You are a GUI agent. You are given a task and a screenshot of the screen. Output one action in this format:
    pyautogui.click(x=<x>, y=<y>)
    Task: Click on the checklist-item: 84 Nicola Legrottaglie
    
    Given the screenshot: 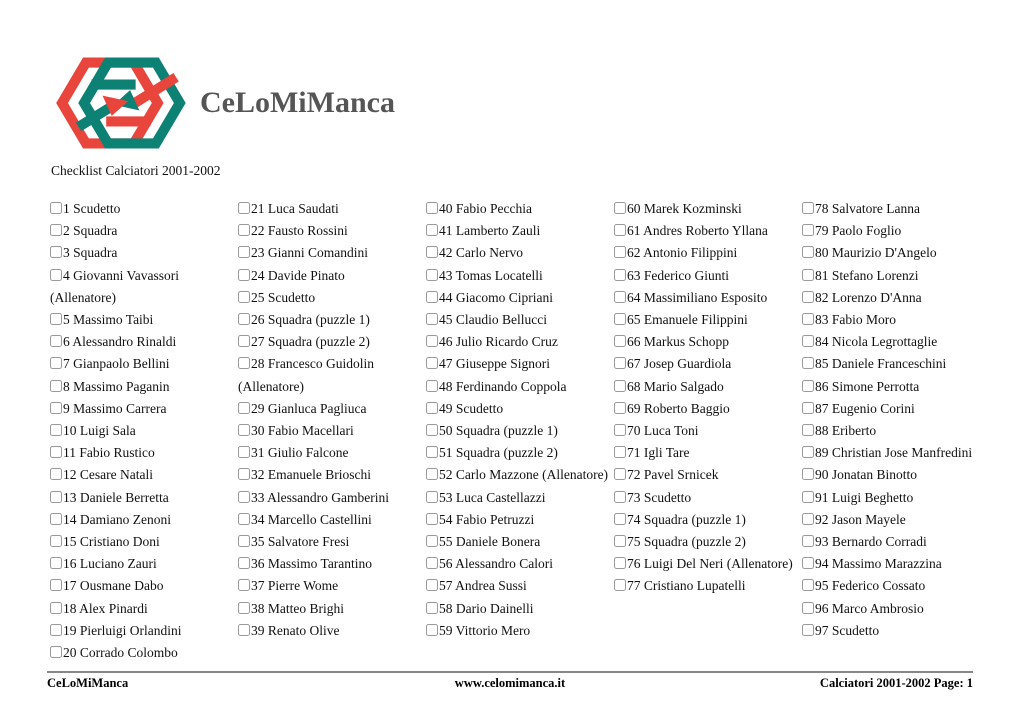 What is the action you would take?
    pyautogui.click(x=894, y=342)
    